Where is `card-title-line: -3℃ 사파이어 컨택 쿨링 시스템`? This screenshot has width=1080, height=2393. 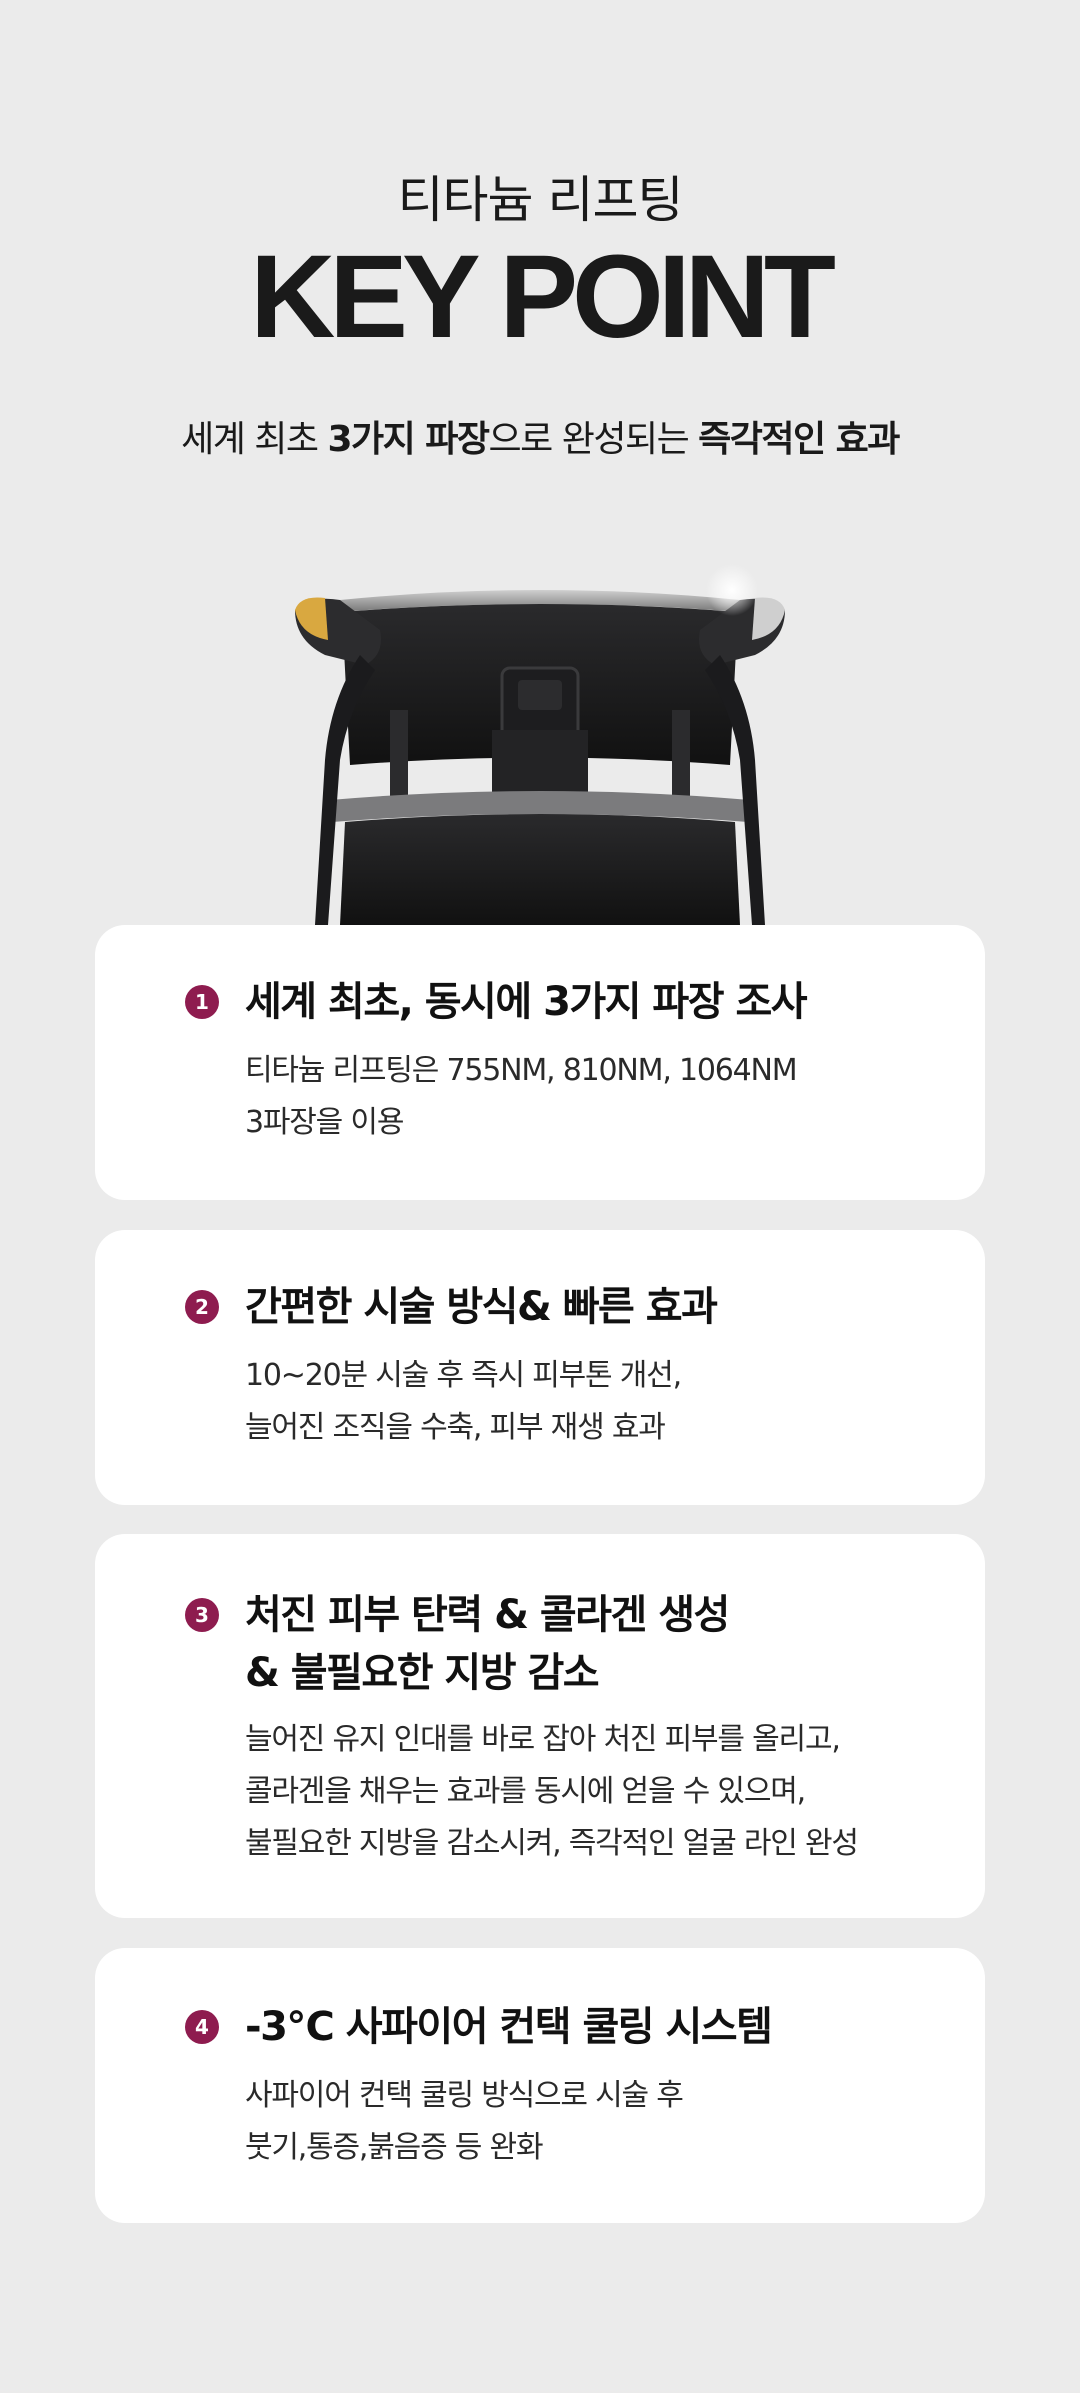
card-title-line: -3℃ 사파이어 컨택 쿨링 시스템 is located at coordinates (509, 2027).